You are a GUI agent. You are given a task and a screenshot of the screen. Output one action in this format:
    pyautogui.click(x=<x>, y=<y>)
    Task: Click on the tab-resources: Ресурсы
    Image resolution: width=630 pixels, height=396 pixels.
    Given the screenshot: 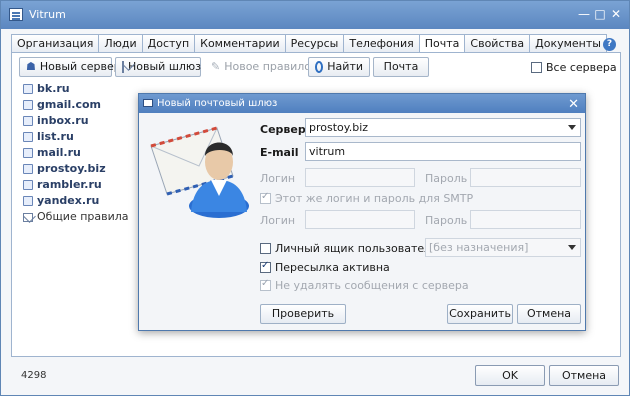 What is the action you would take?
    pyautogui.click(x=314, y=43)
    